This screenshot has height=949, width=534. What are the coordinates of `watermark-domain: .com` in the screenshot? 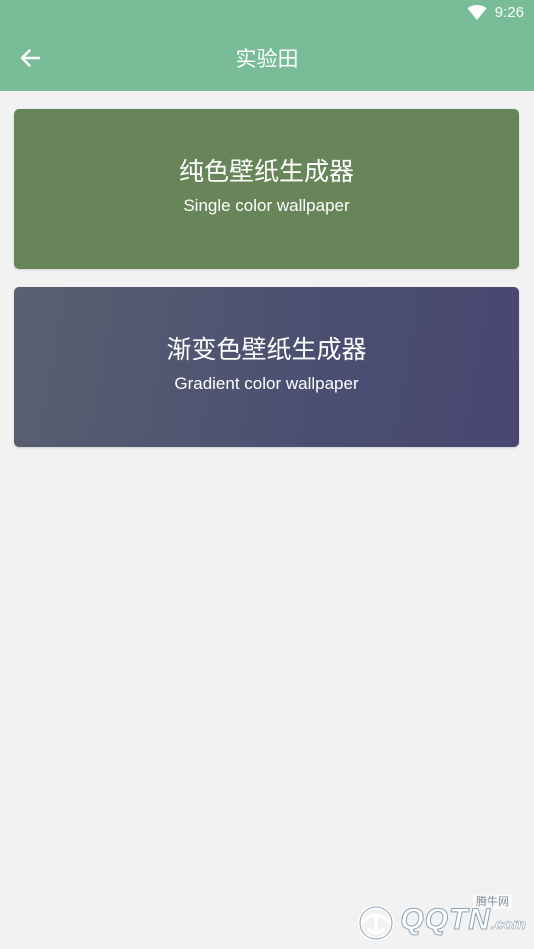 It's located at (508, 925).